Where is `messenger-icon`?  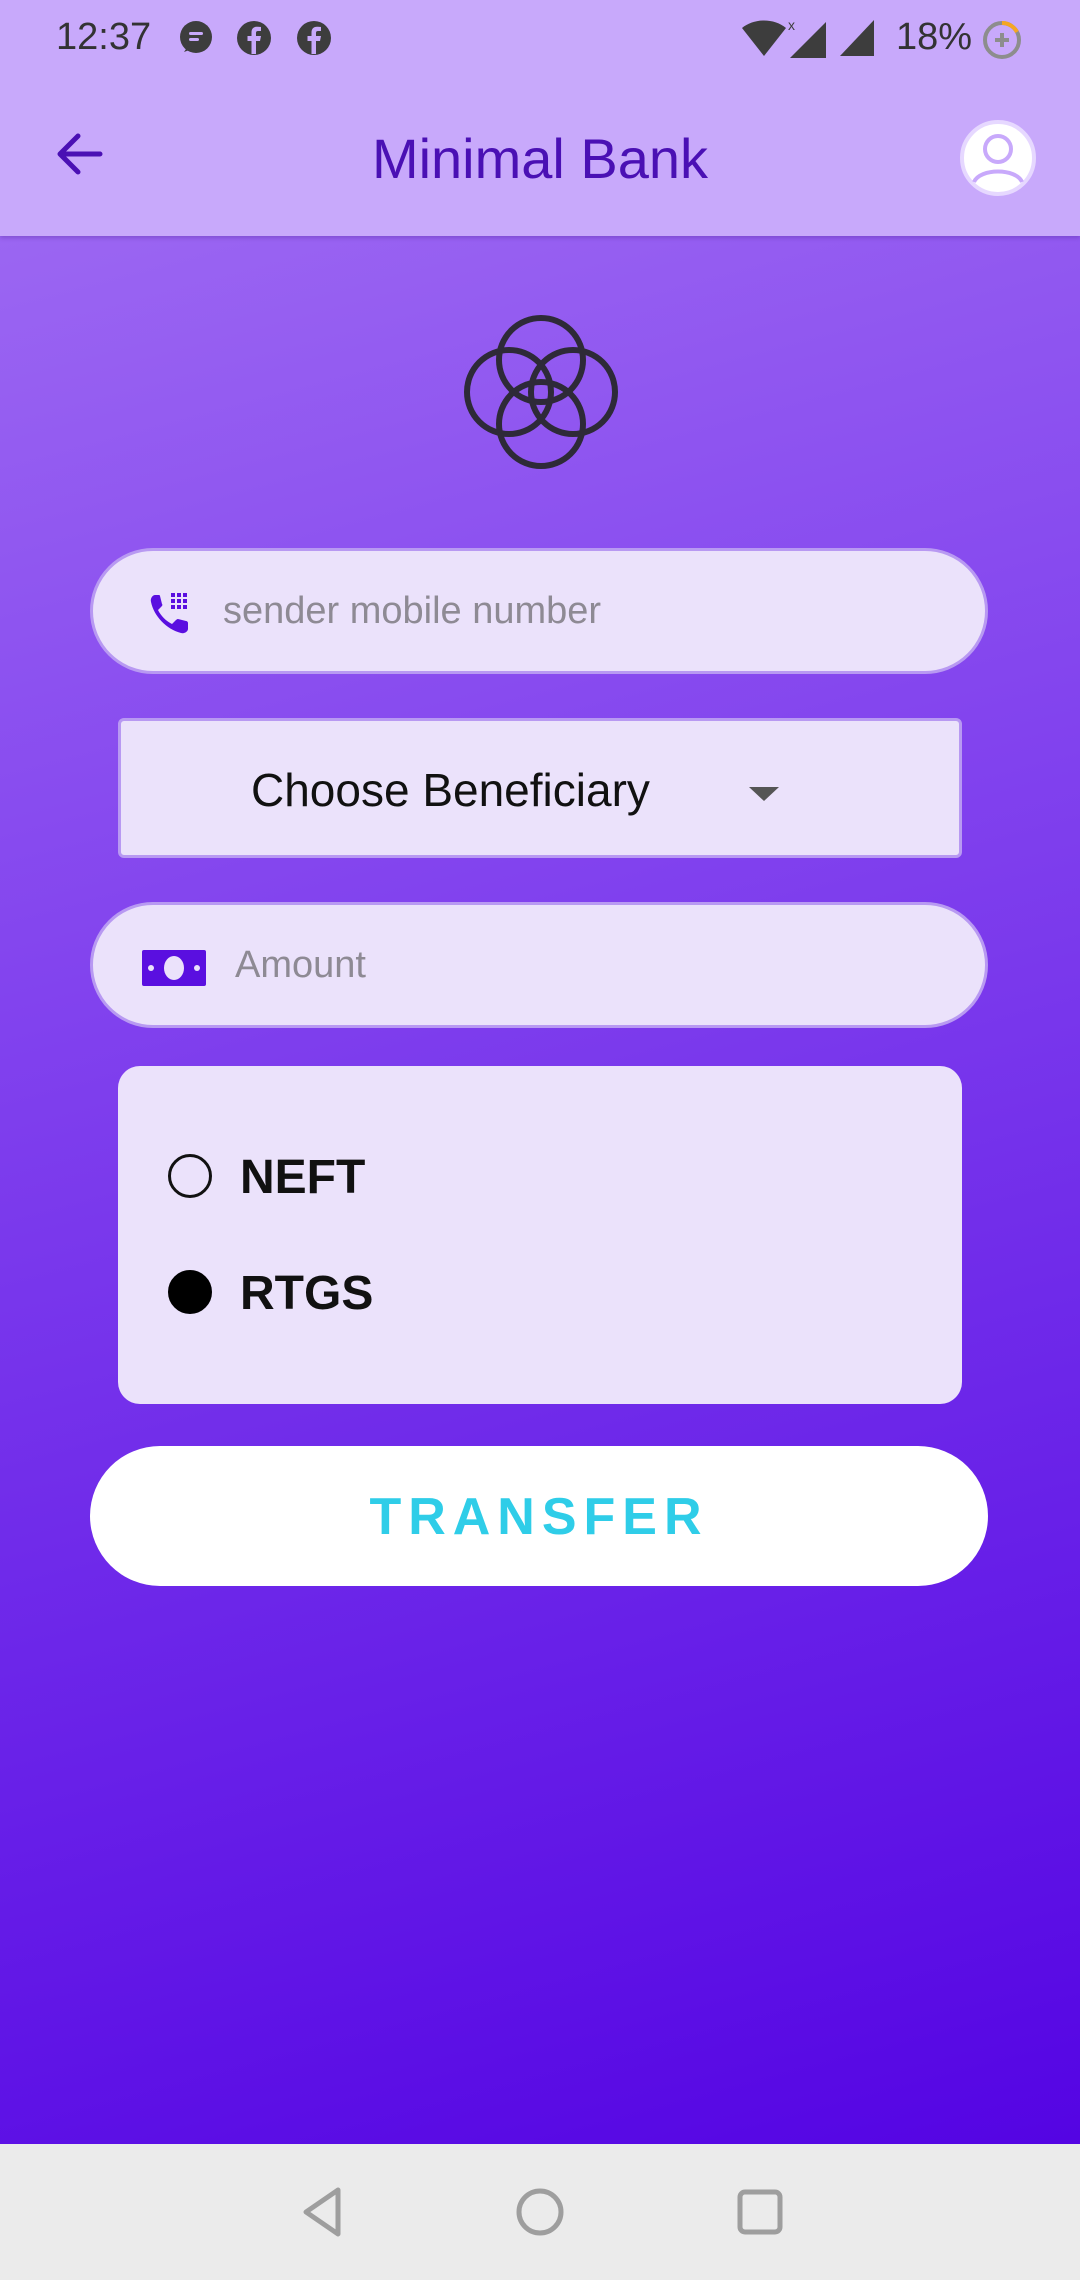
messenger-icon is located at coordinates (196, 38).